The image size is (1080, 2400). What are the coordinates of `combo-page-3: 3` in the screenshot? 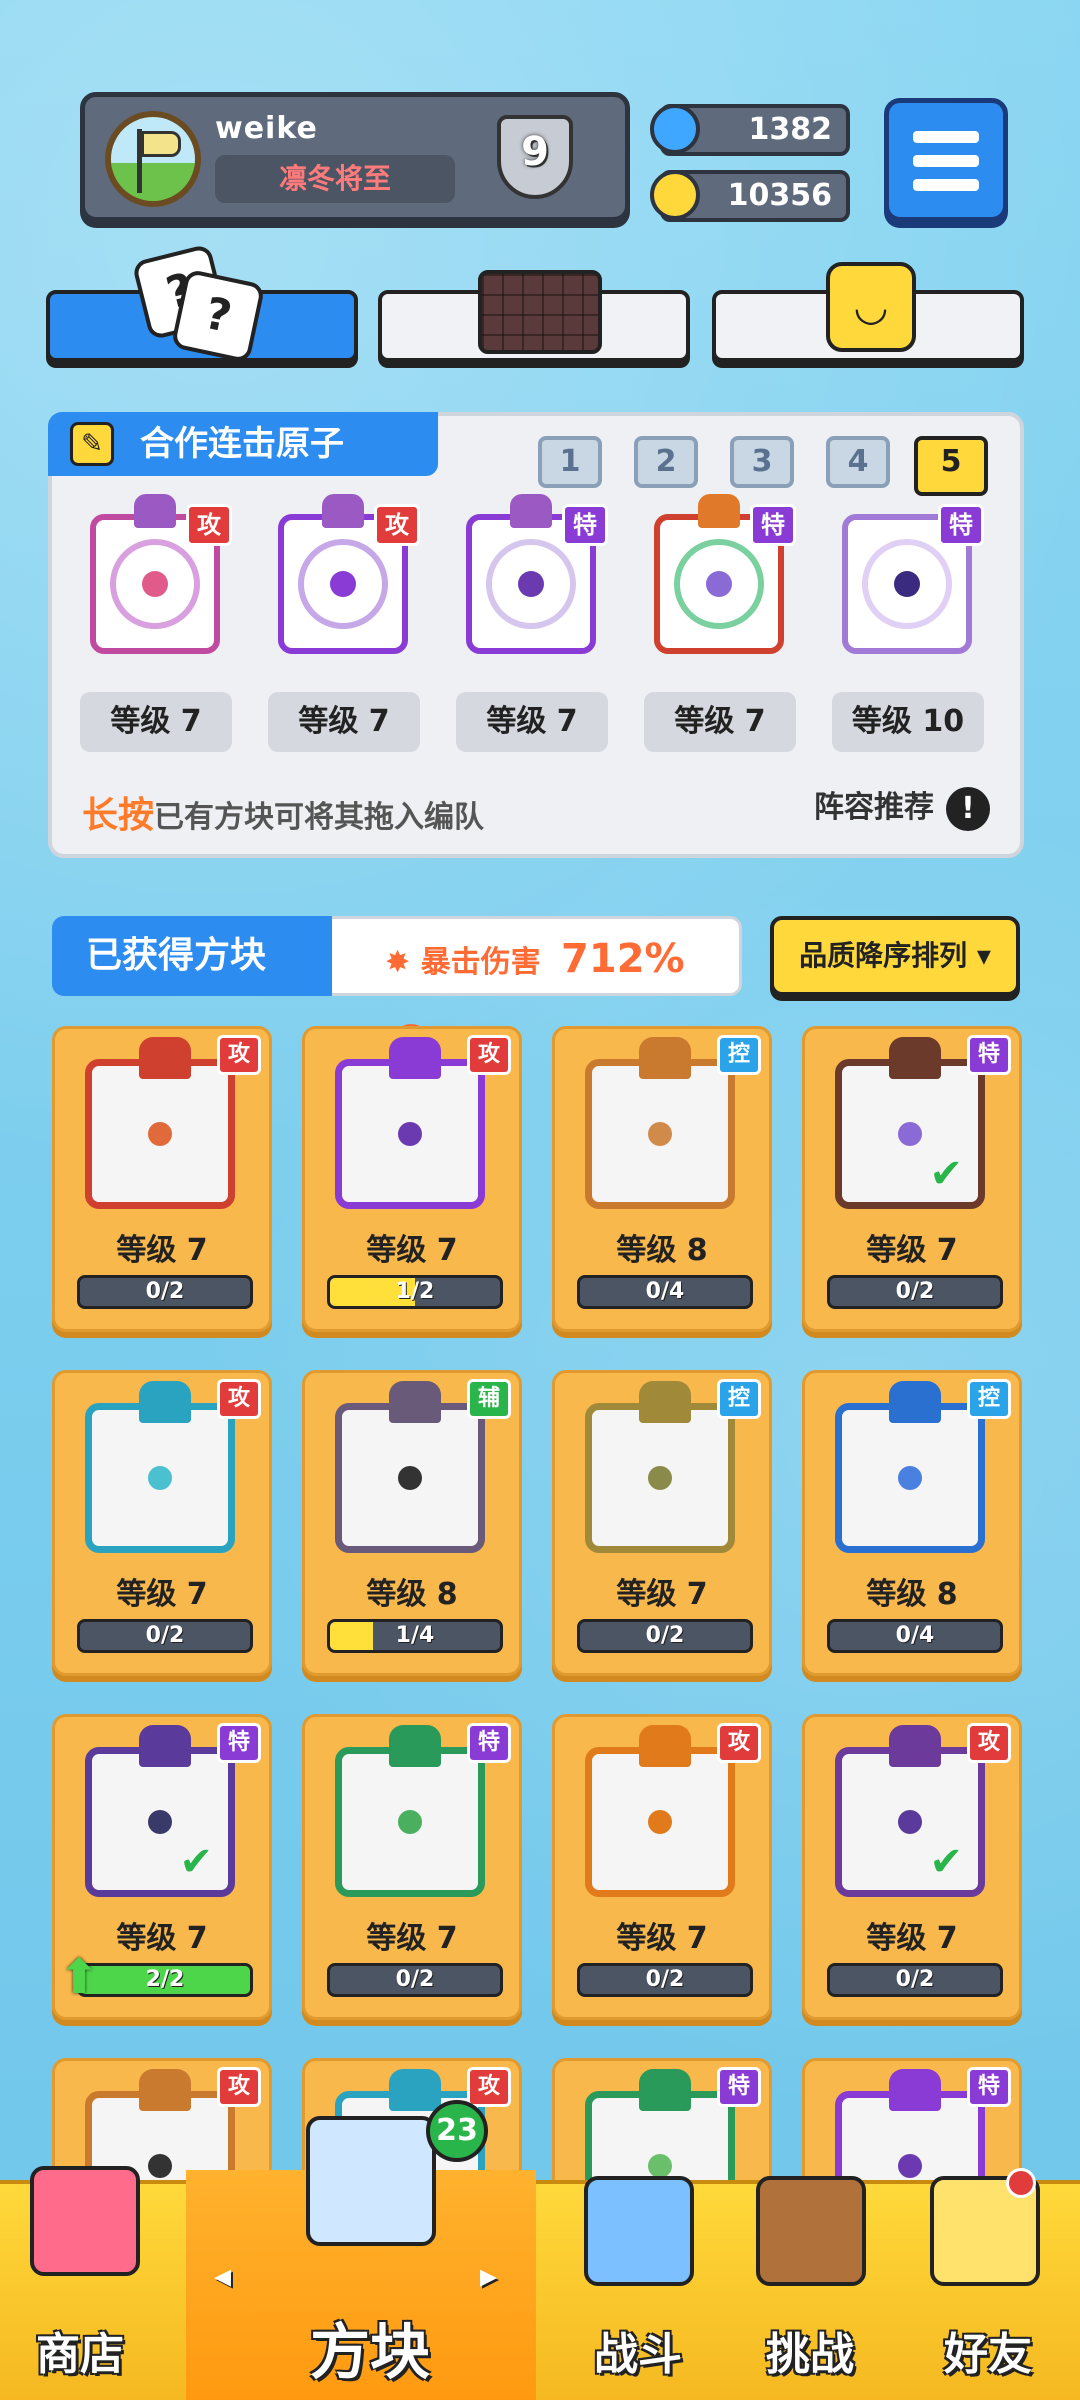 It's located at (762, 462).